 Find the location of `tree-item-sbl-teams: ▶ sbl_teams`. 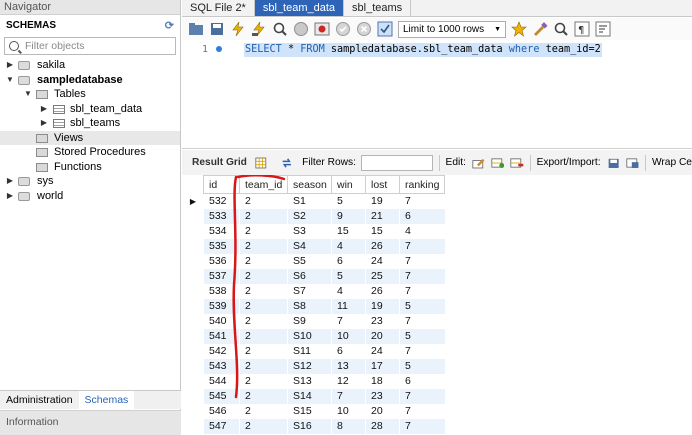

tree-item-sbl-teams: ▶ sbl_teams is located at coordinates (90, 123).